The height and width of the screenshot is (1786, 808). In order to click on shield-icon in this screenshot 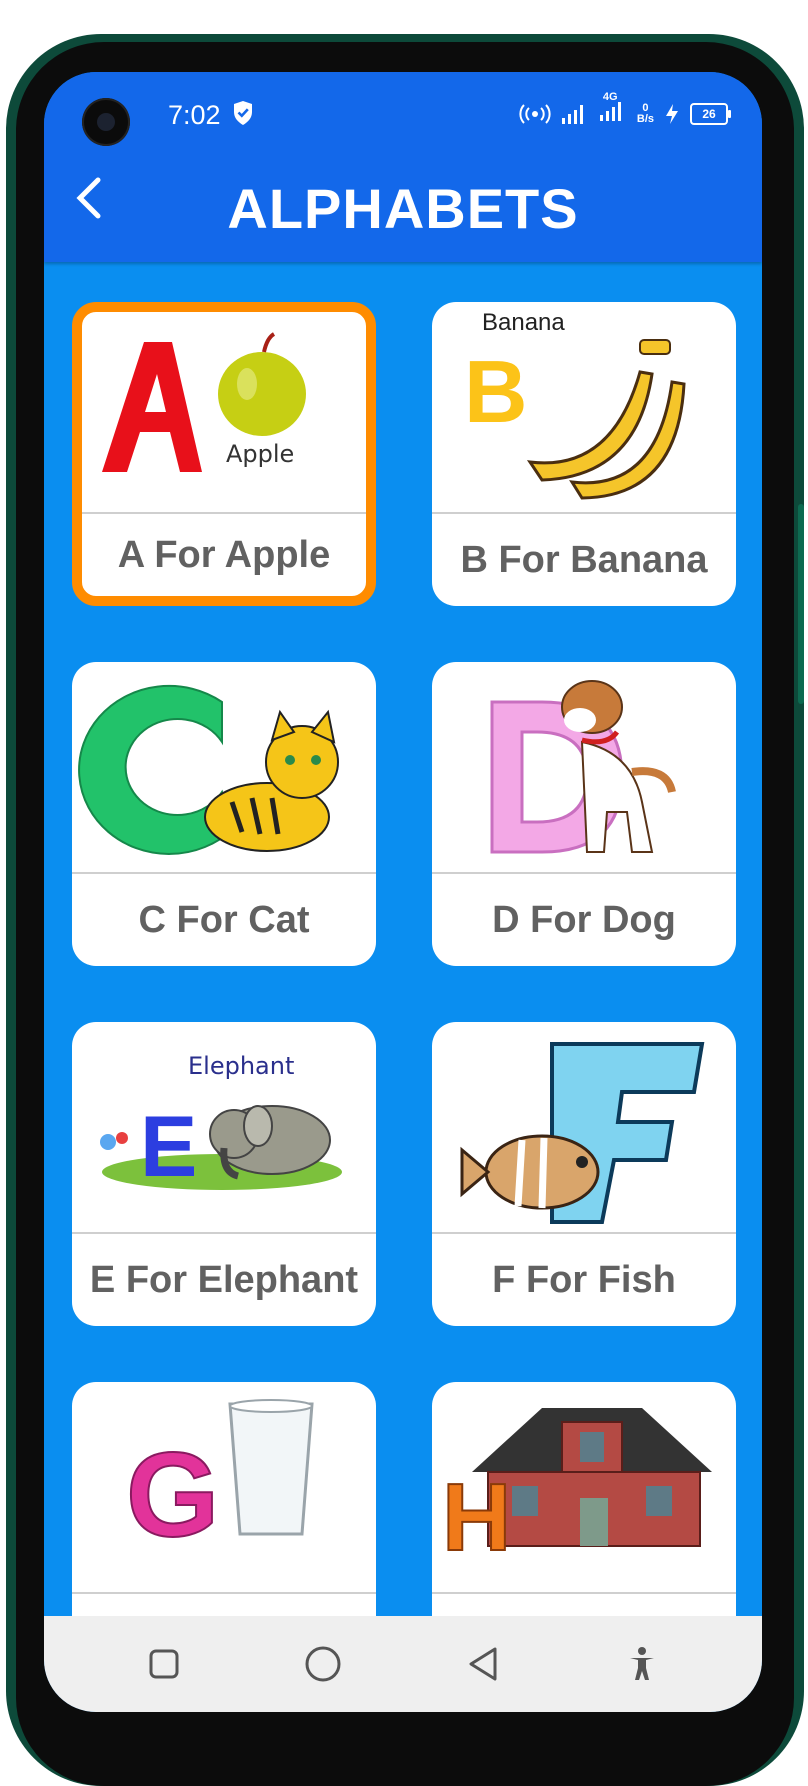, I will do `click(243, 113)`.